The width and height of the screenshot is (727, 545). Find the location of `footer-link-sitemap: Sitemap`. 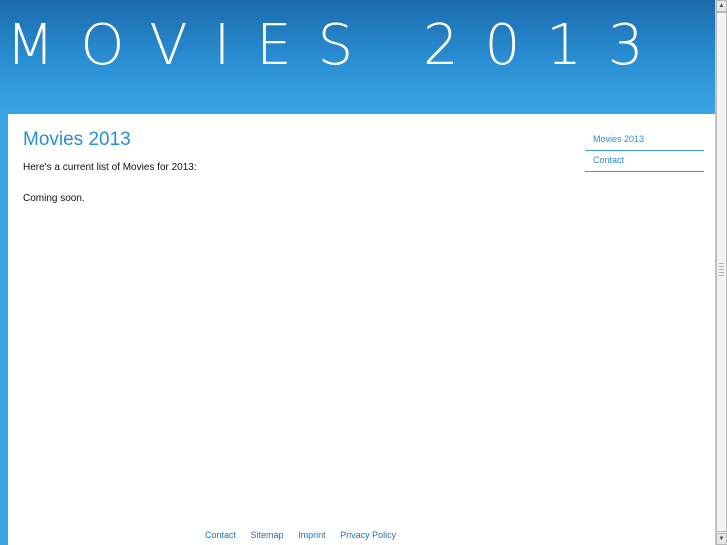

footer-link-sitemap: Sitemap is located at coordinates (267, 535).